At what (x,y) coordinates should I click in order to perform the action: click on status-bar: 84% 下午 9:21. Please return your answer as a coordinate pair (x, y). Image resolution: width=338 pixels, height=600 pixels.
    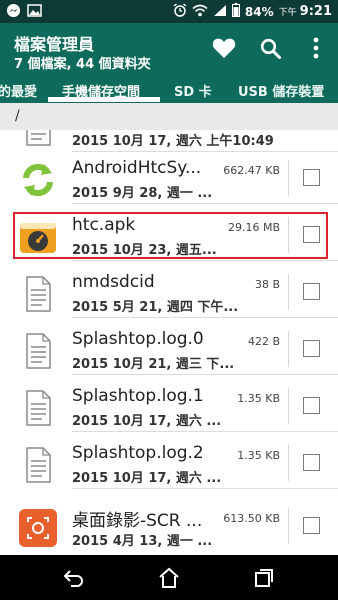
    Looking at the image, I should click on (169, 11).